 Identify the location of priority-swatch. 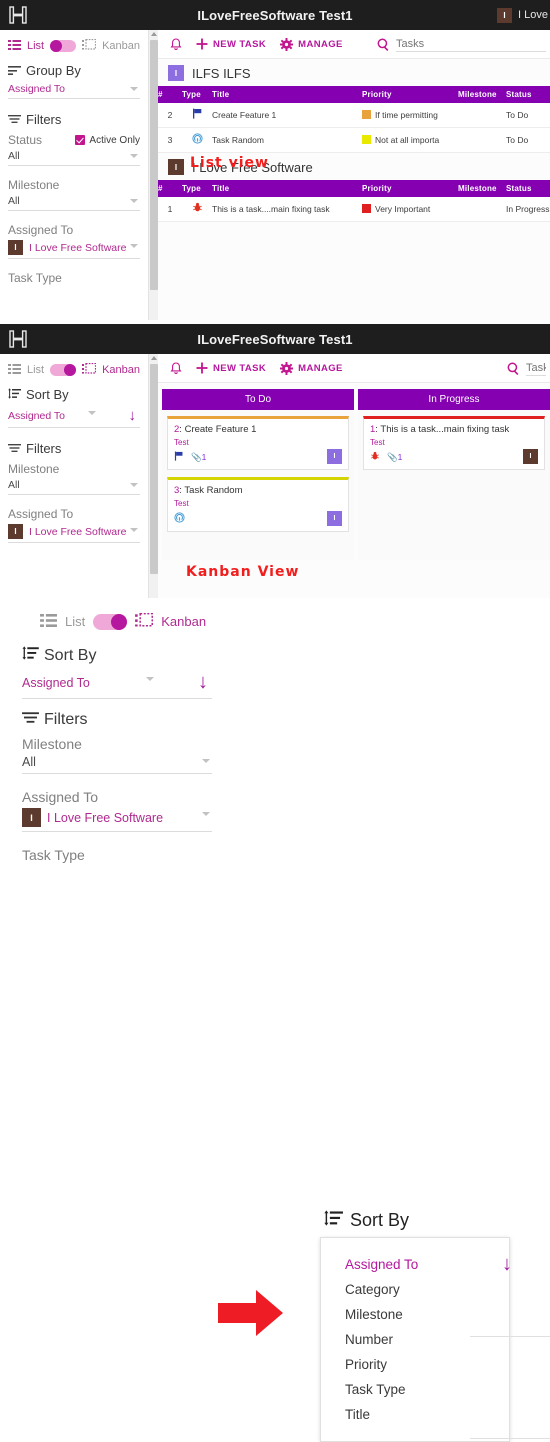
(366, 208).